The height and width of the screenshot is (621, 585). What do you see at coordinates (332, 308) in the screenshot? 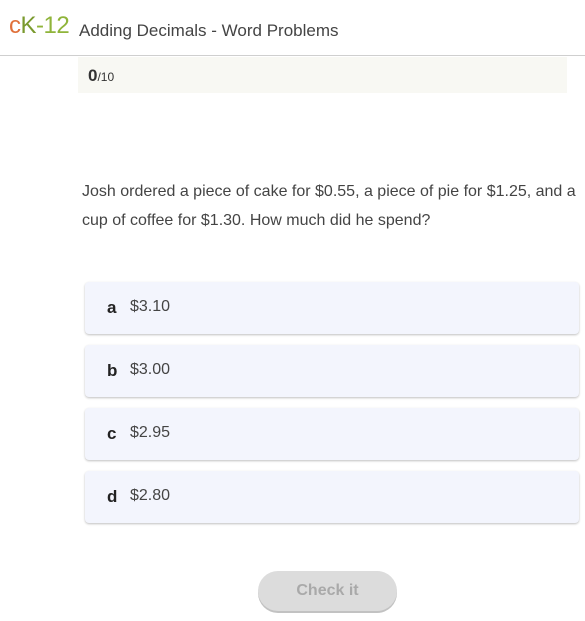
I see `answer-option-a: a $3.10` at bounding box center [332, 308].